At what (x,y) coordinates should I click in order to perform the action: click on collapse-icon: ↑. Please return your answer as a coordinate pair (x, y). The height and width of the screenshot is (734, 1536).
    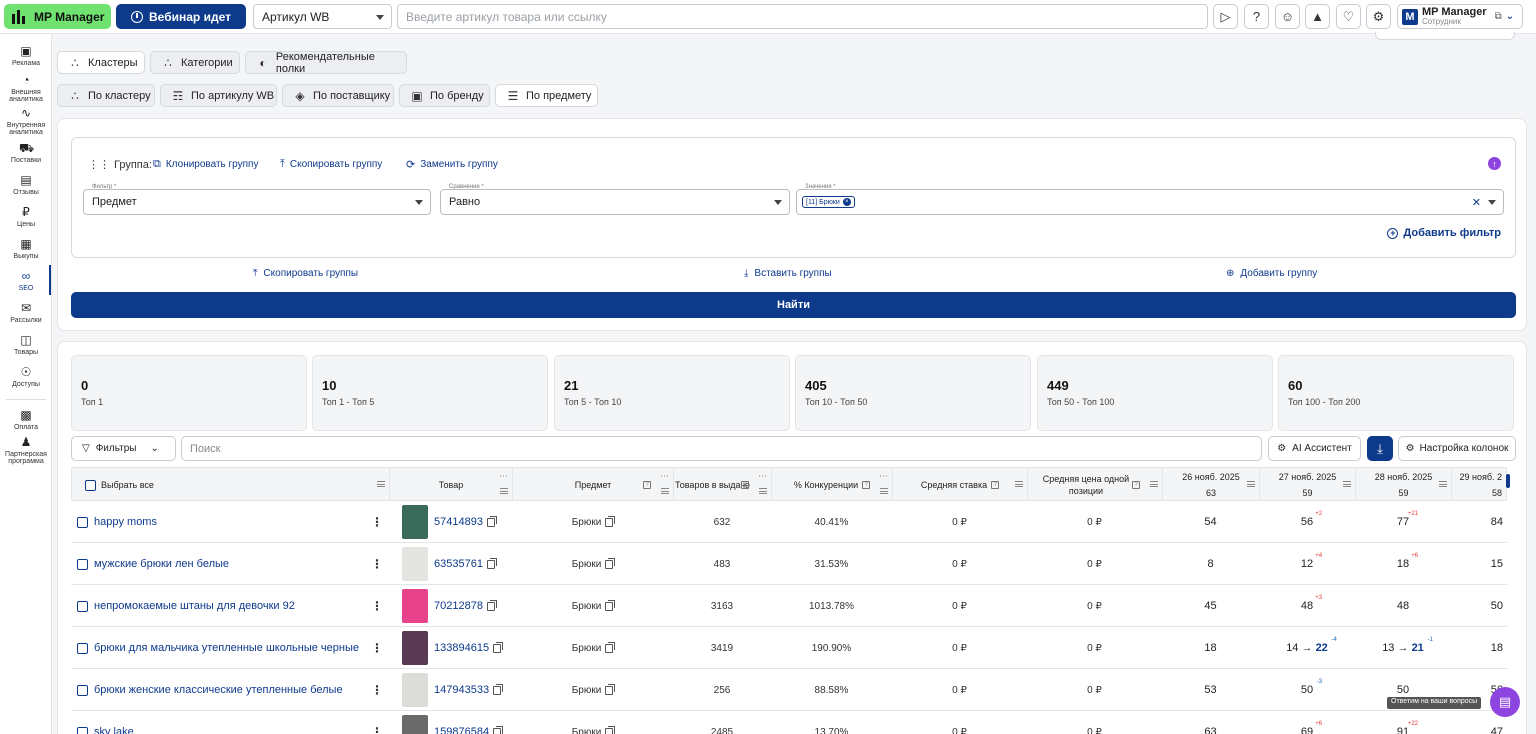
    Looking at the image, I should click on (1494, 163).